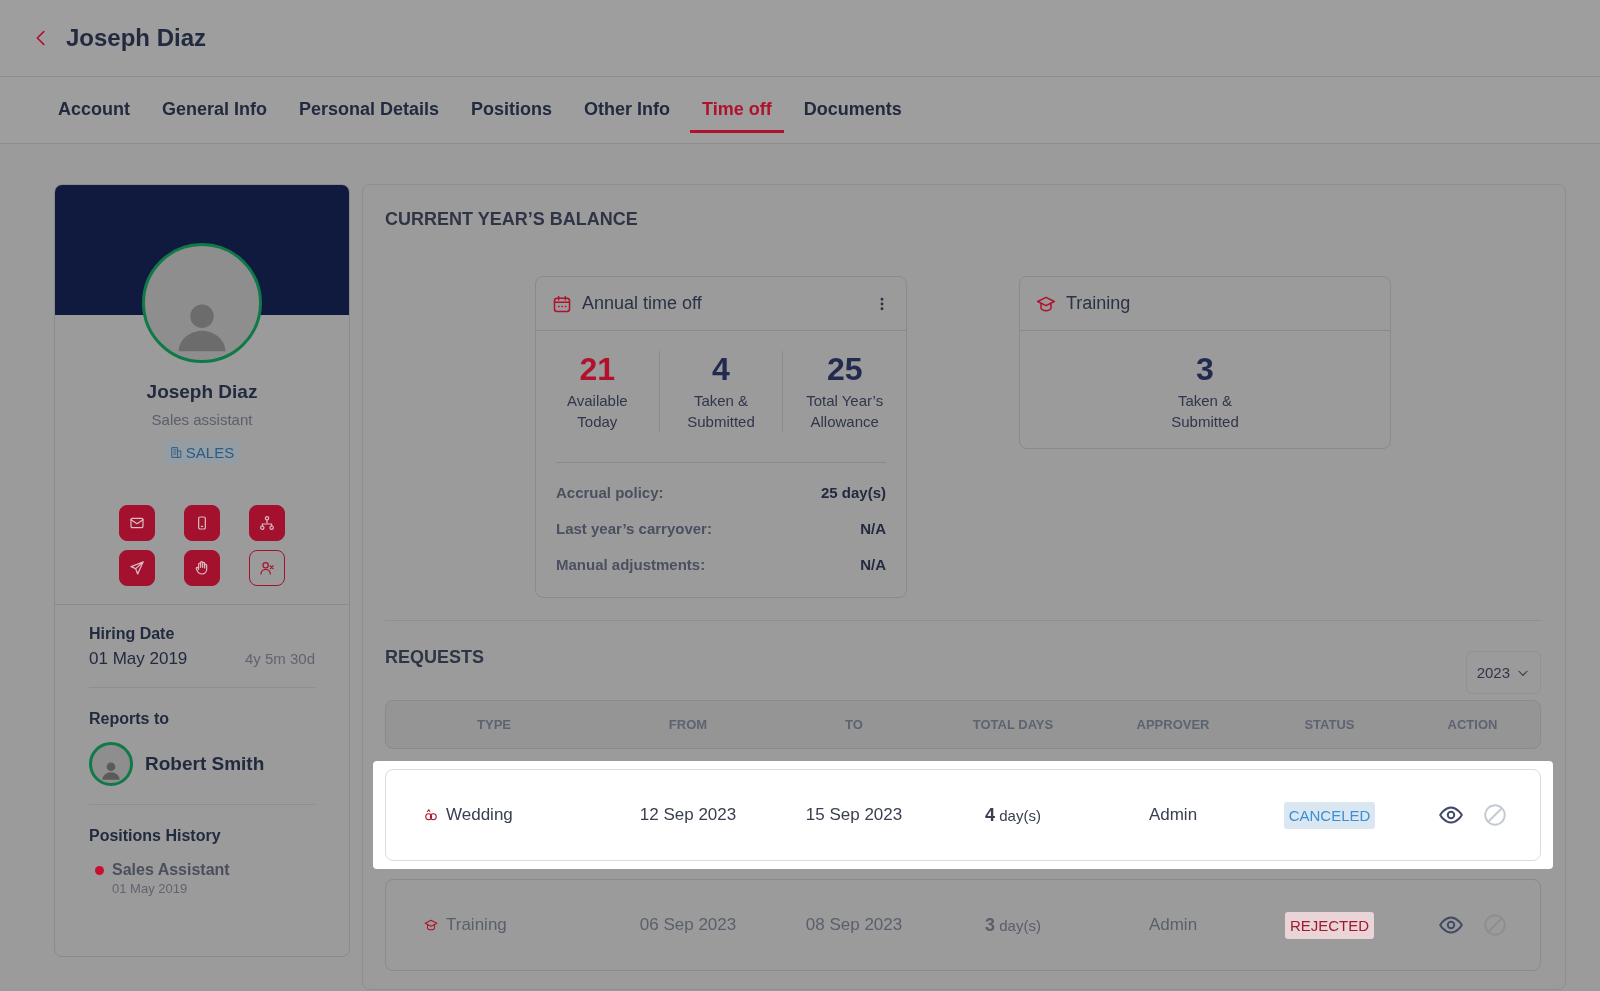 The image size is (1600, 991). What do you see at coordinates (129, 719) in the screenshot?
I see `section-label: Reports to` at bounding box center [129, 719].